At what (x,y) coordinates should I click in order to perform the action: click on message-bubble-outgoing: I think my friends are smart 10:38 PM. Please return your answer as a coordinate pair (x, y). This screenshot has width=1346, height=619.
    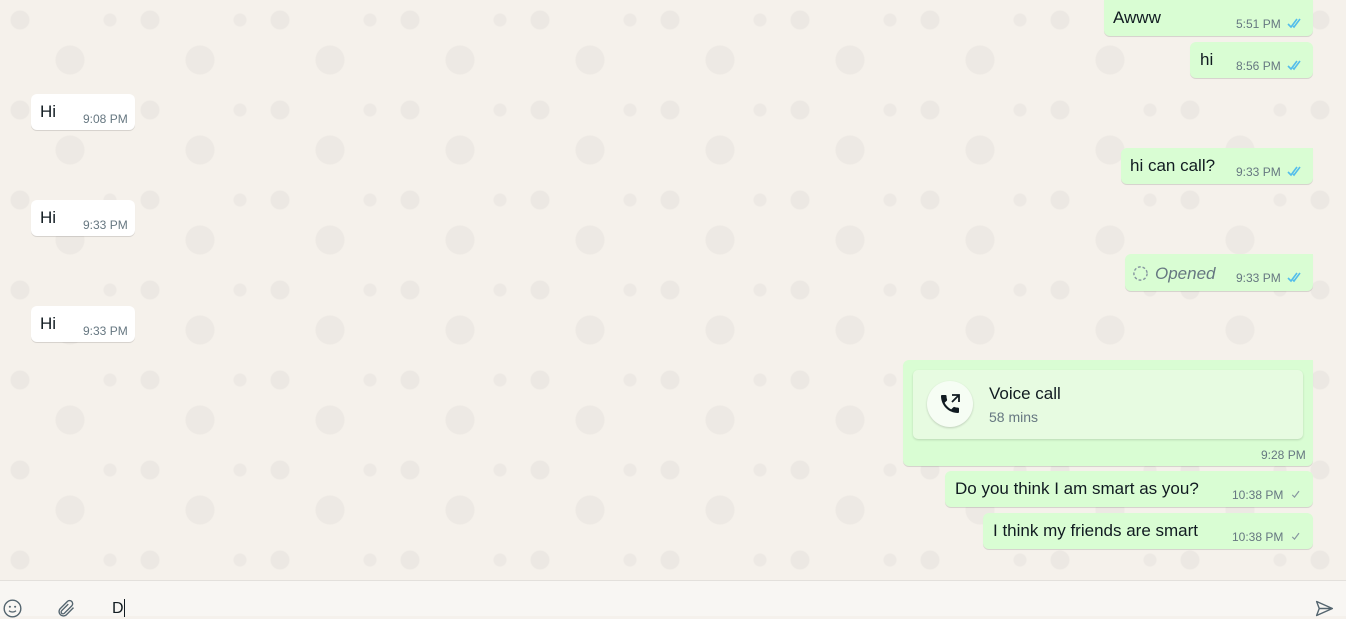
    Looking at the image, I should click on (1148, 531).